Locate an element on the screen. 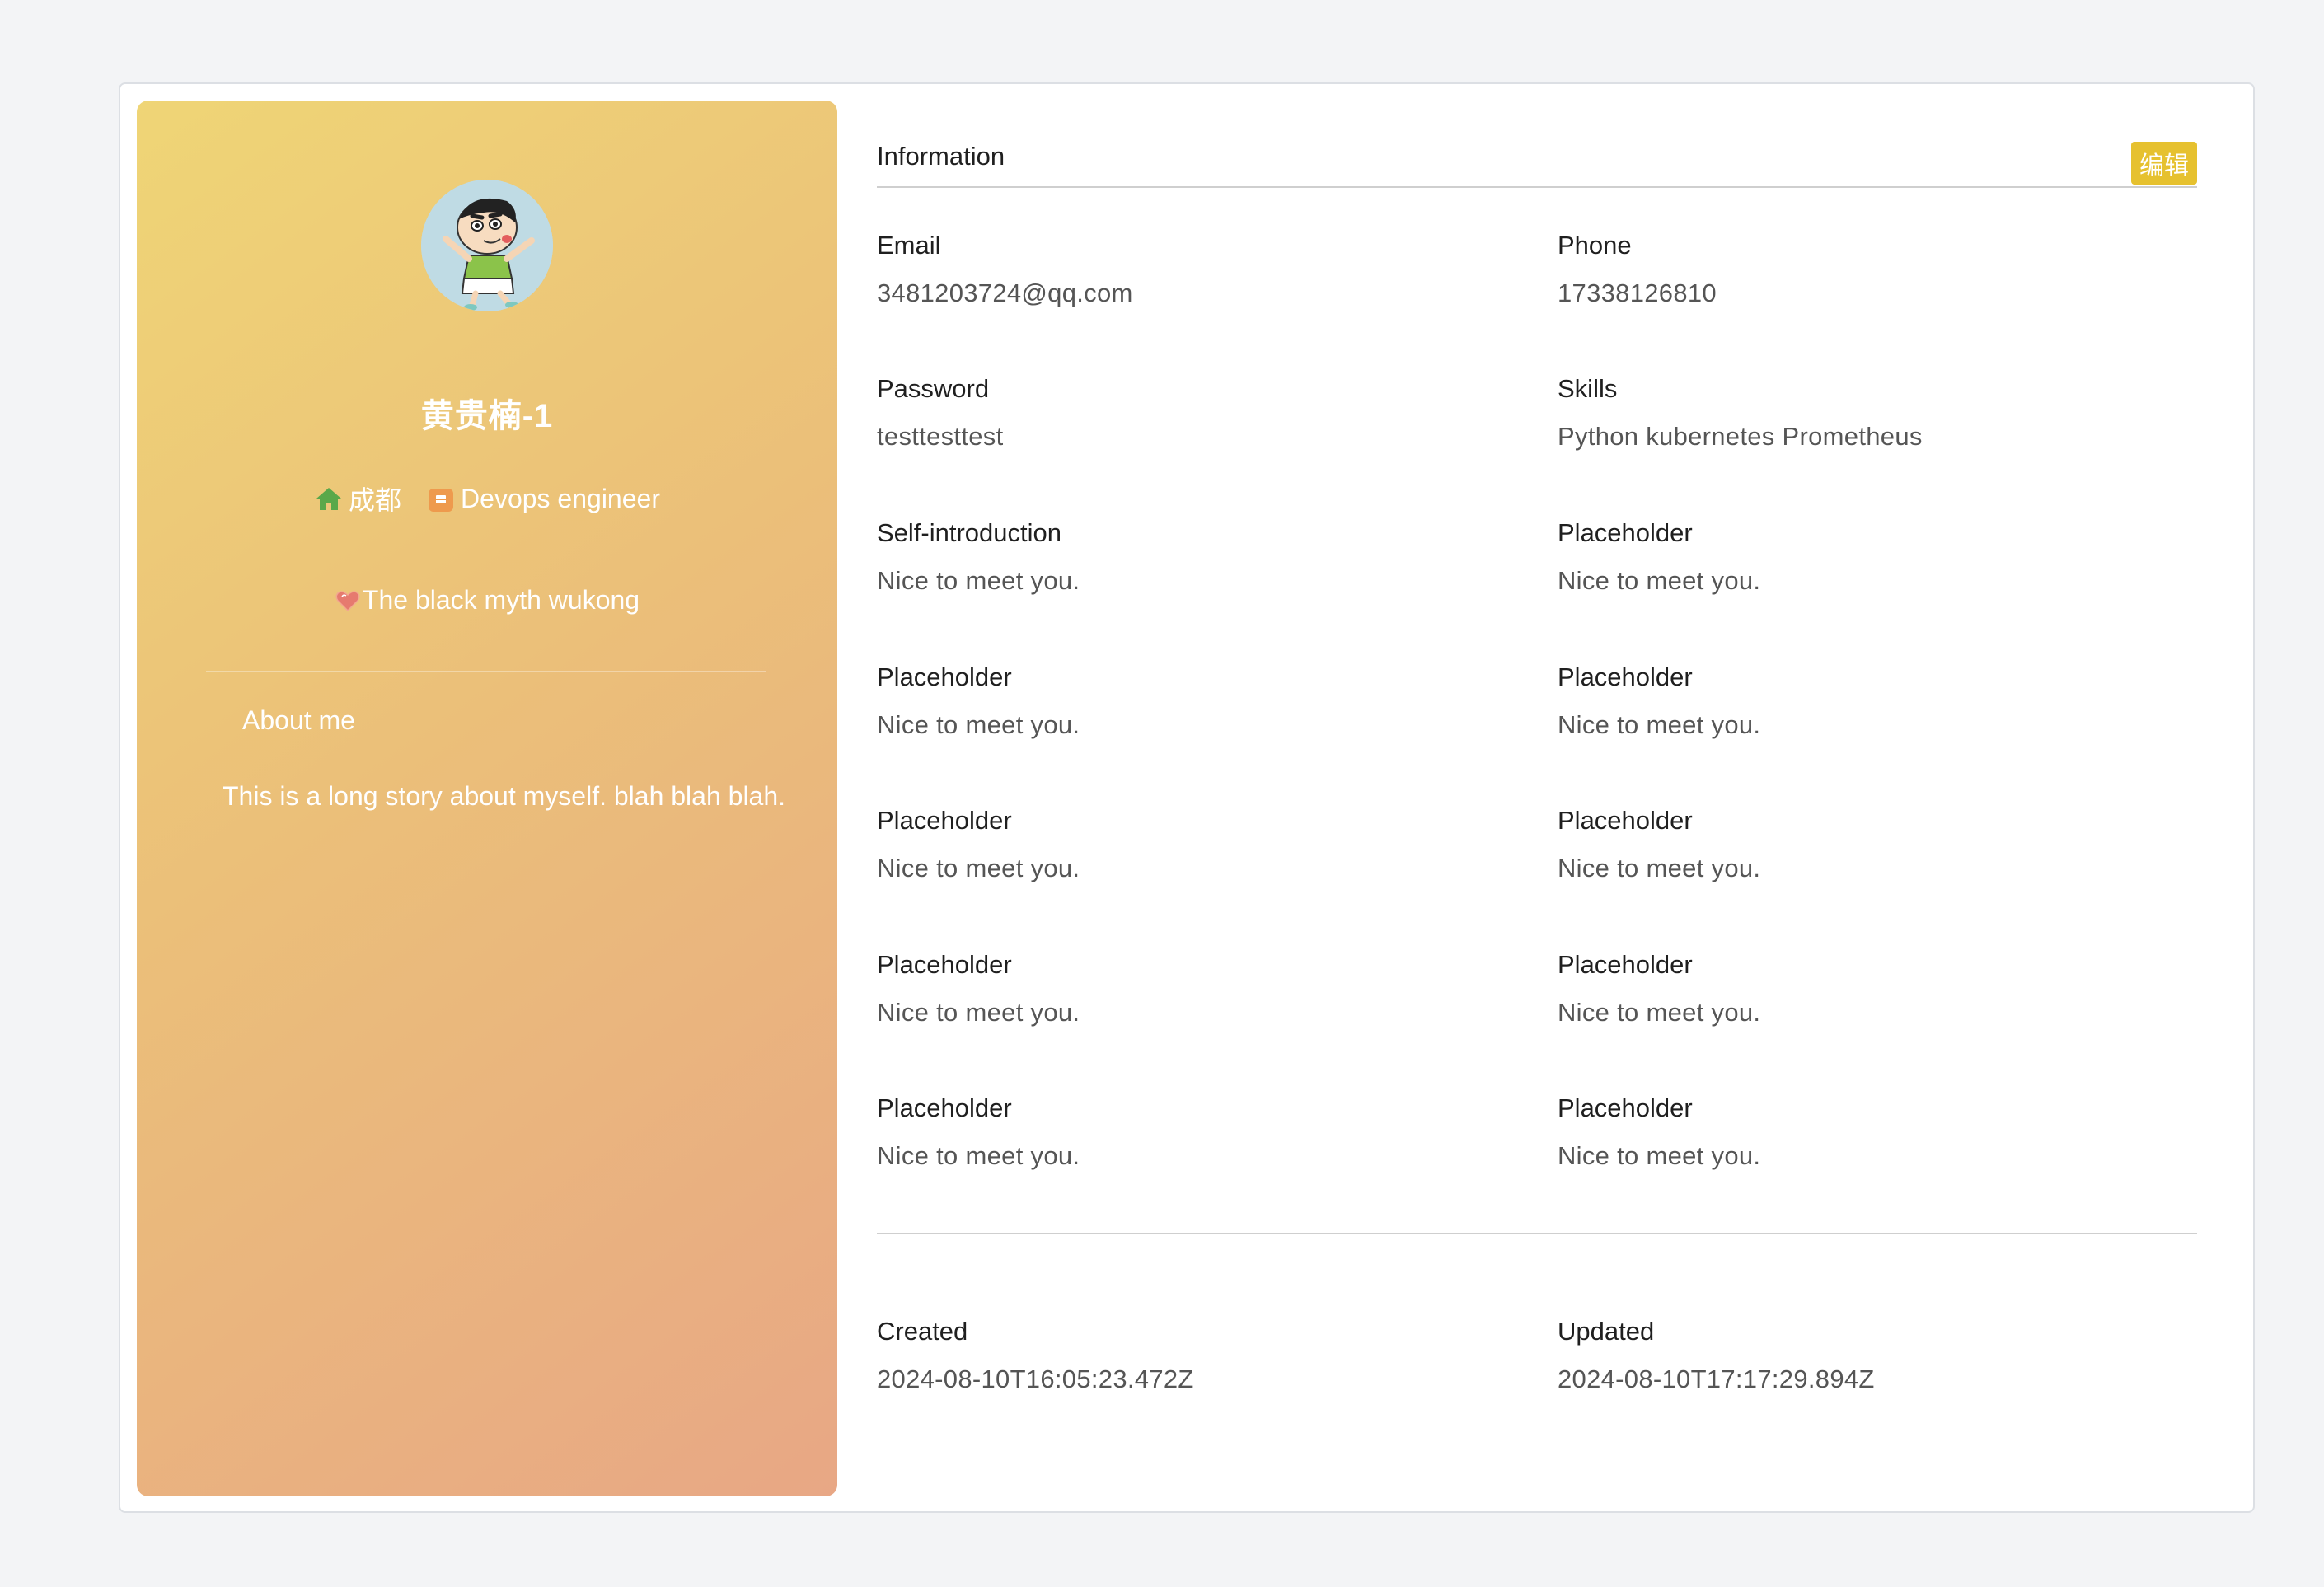  hobby-text: The black myth wukong is located at coordinates (501, 600).